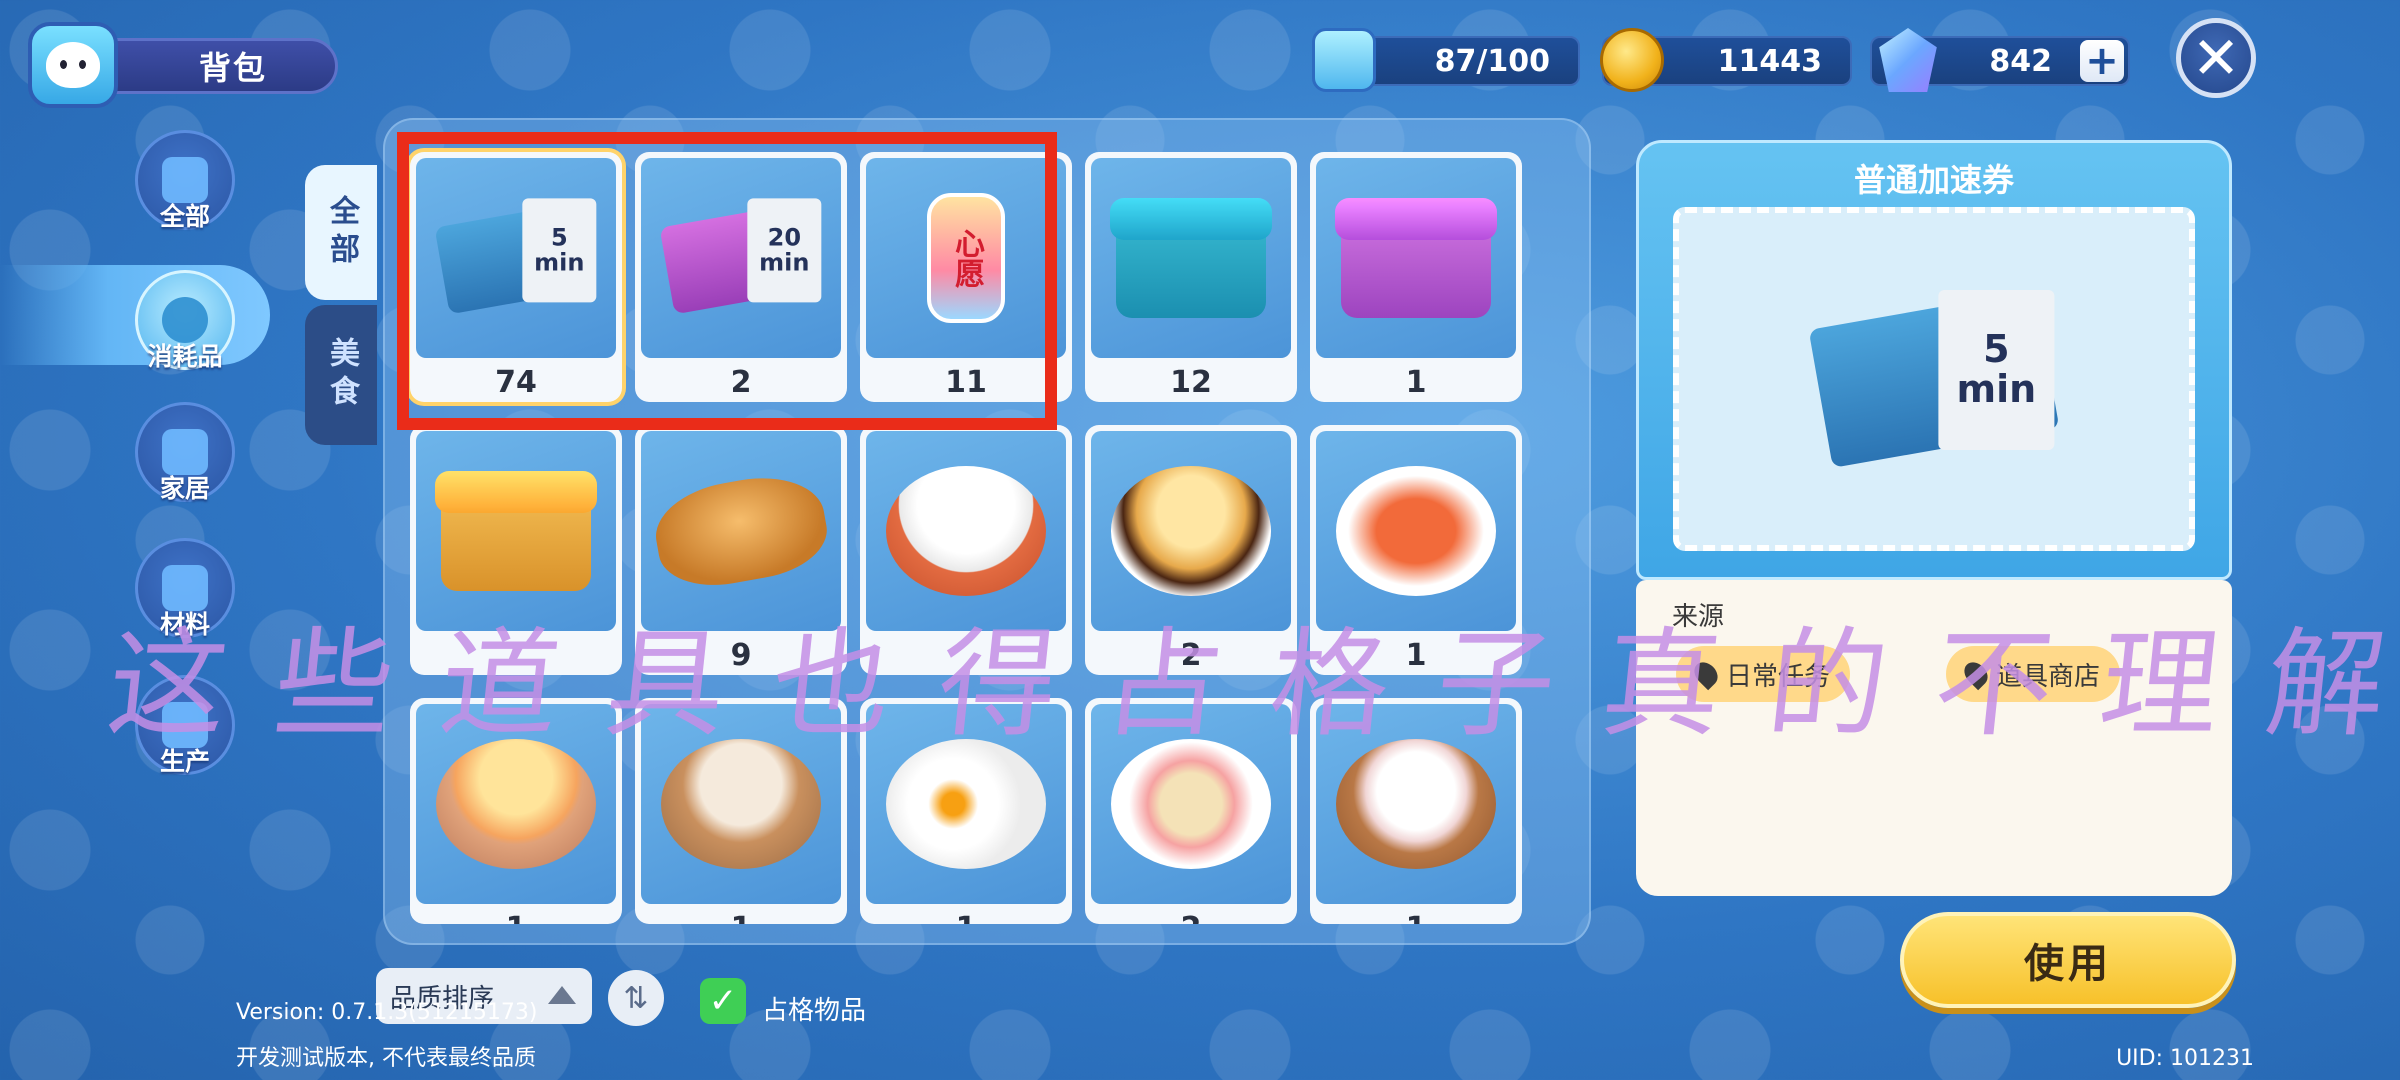 The image size is (2400, 1080). What do you see at coordinates (636, 998) in the screenshot?
I see `swap-order-button: ⇅` at bounding box center [636, 998].